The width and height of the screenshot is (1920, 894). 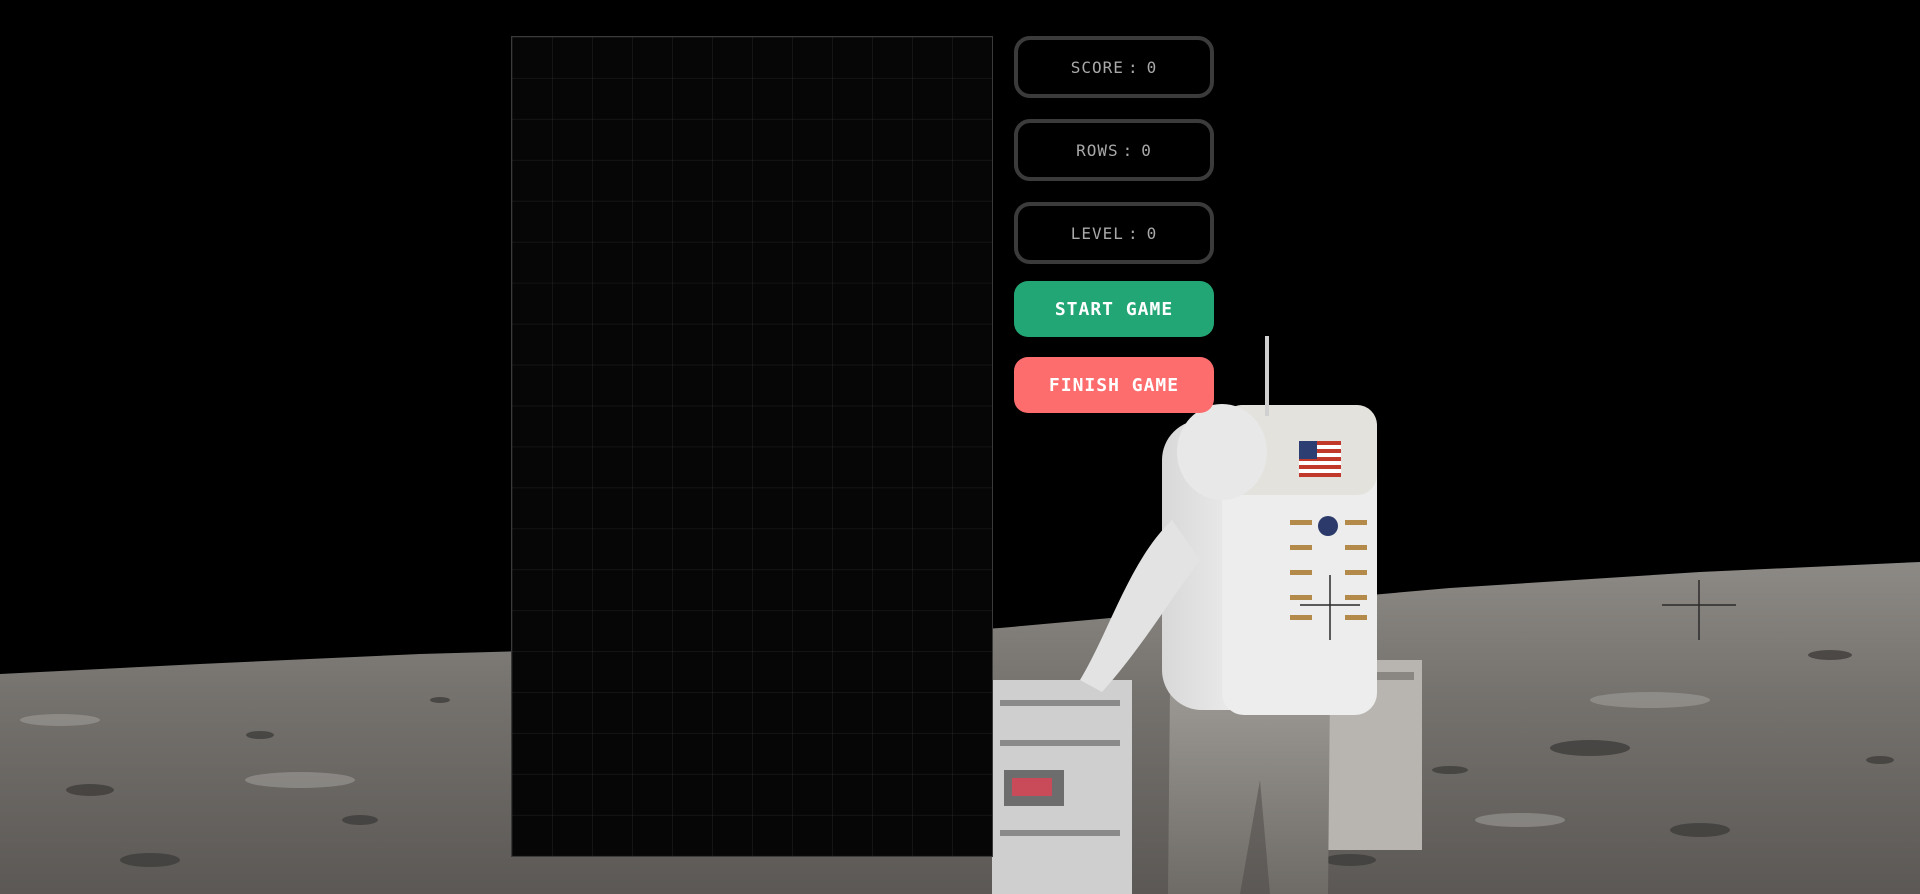 I want to click on rows-label: ROWS, so click(x=1097, y=150).